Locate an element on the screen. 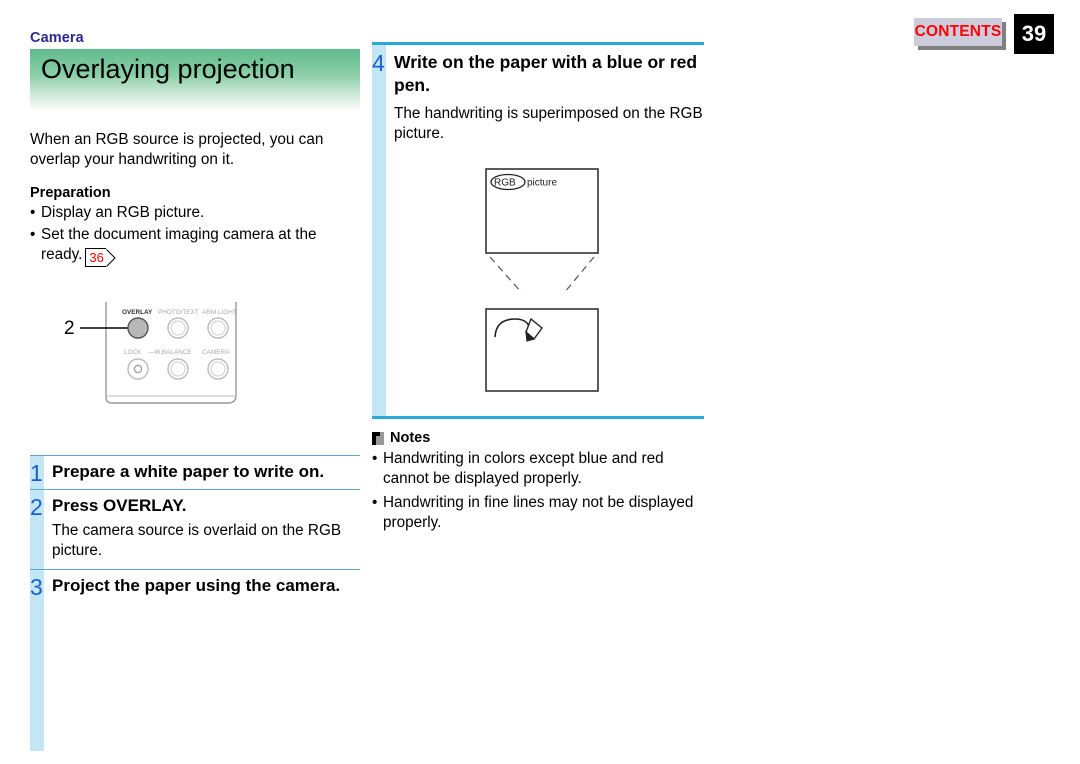  rgb-picture-figure: RGB picture is located at coordinates (572, 284).